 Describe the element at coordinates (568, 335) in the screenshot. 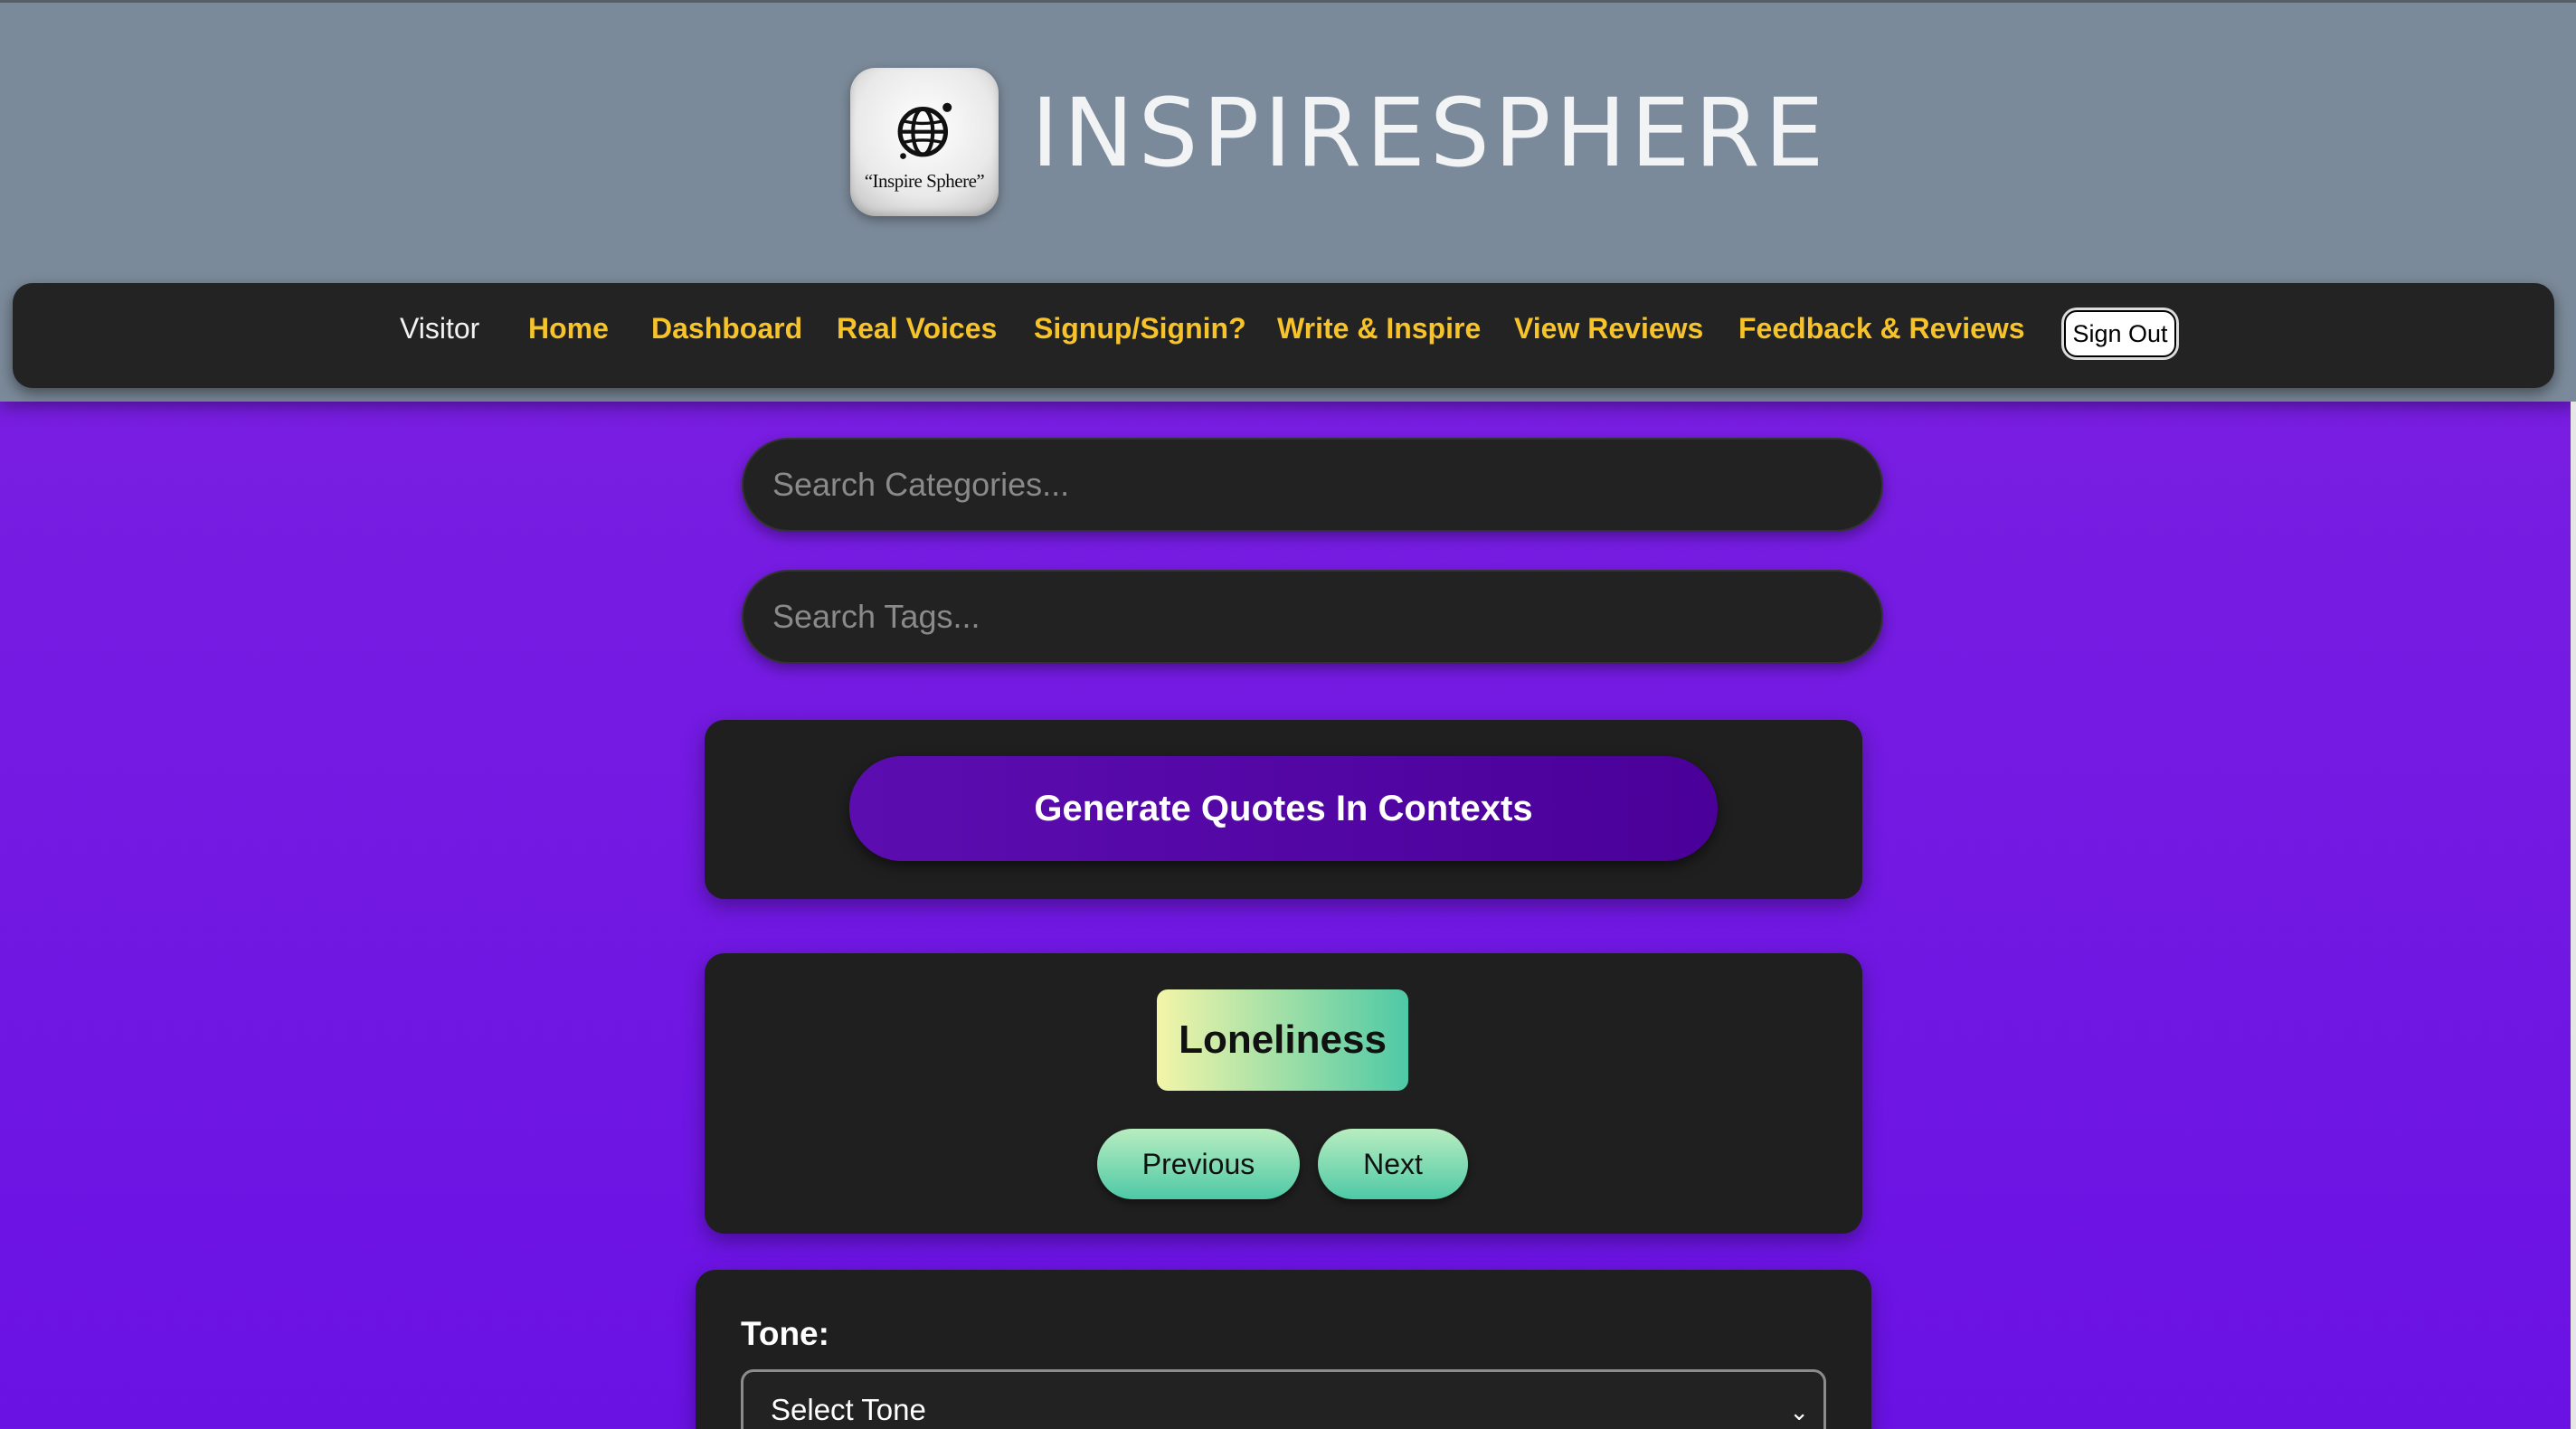

I see `nav-home: Home` at that location.